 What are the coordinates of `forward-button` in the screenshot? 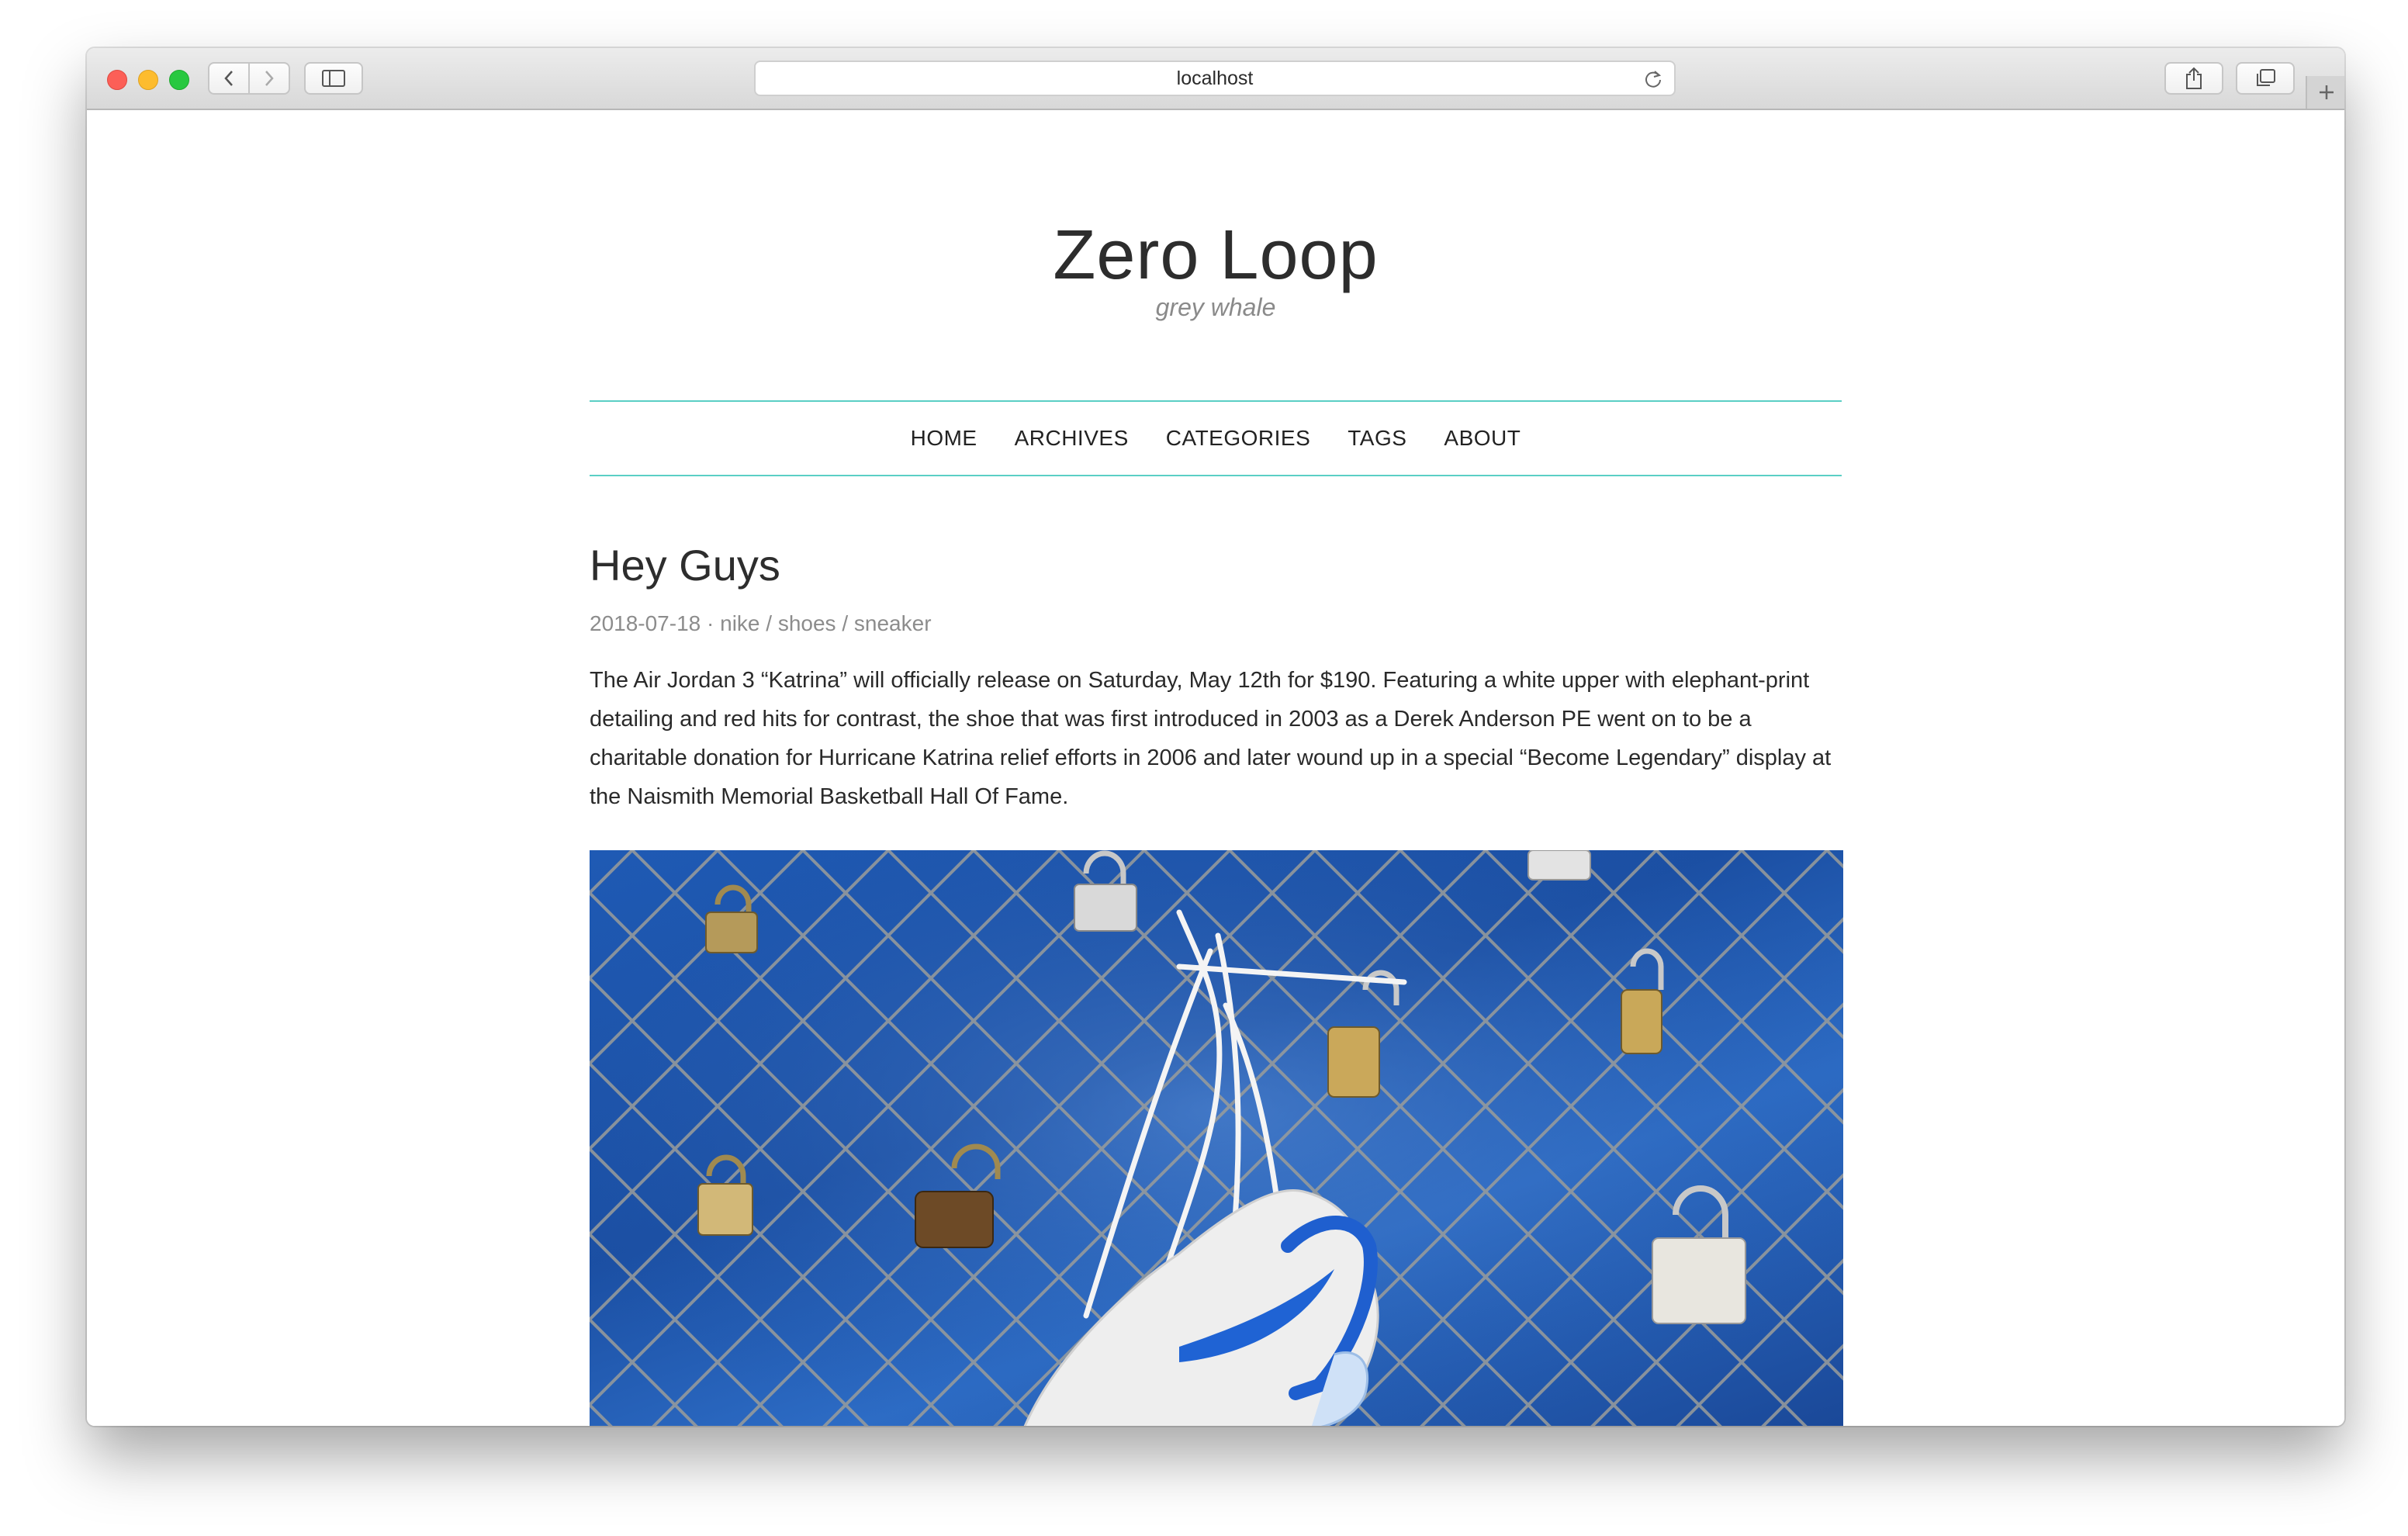 It's located at (269, 78).